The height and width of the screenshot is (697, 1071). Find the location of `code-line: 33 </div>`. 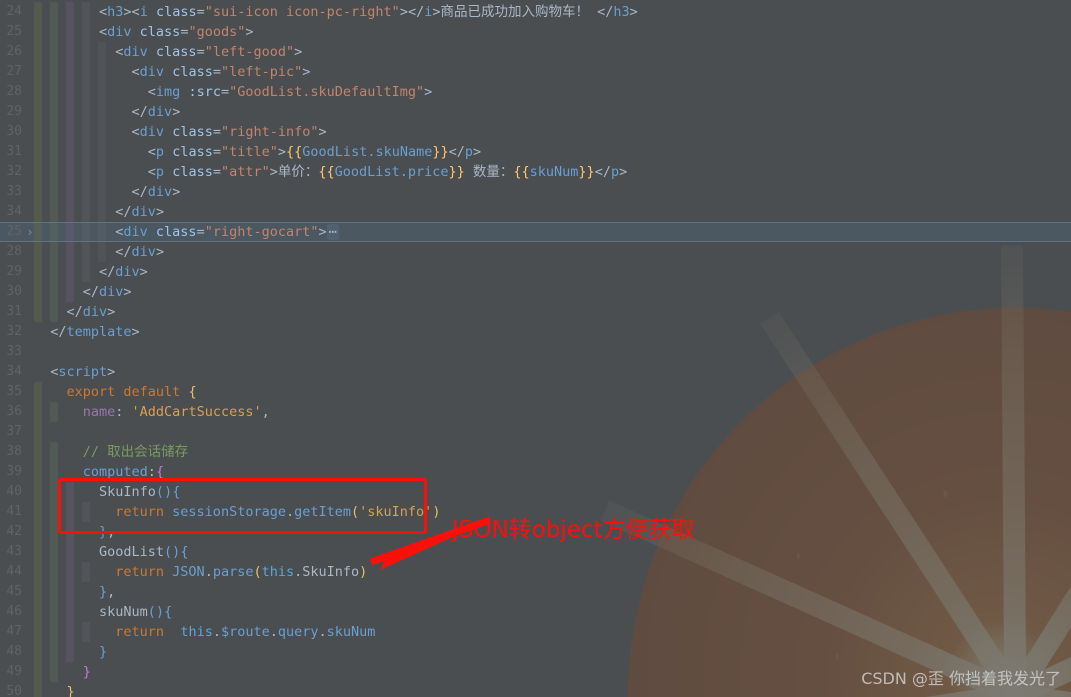

code-line: 33 </div> is located at coordinates (535, 192).